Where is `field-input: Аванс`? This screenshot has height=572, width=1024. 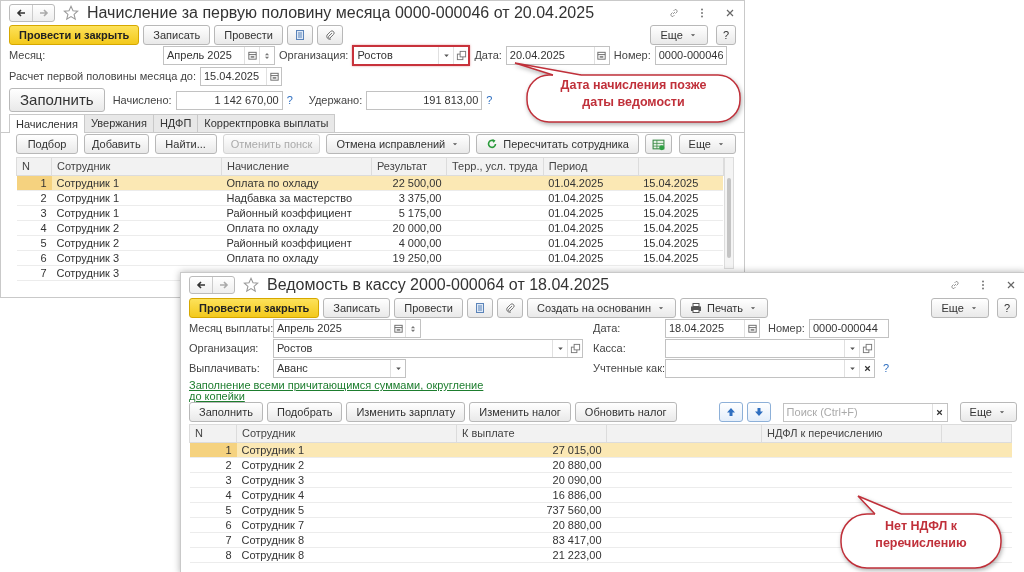
field-input: Аванс is located at coordinates (332, 368).